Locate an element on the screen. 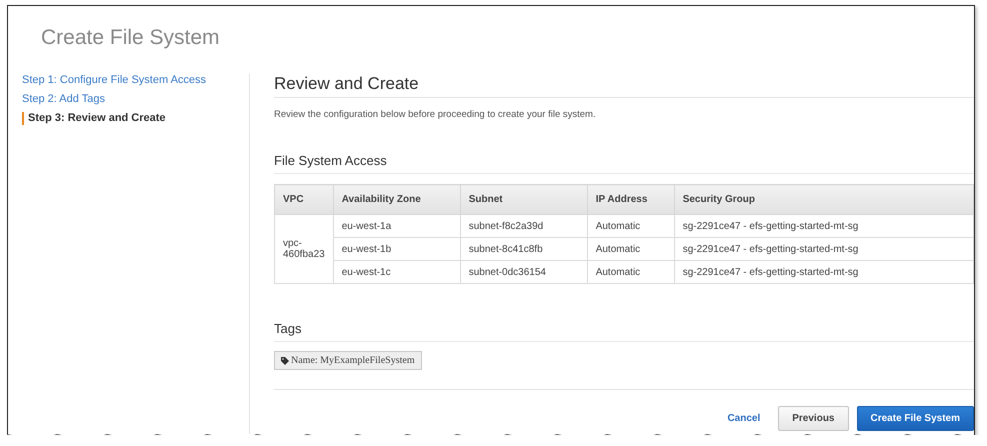 This screenshot has height=446, width=987. wizard-step: Step 3: Review and Create is located at coordinates (94, 118).